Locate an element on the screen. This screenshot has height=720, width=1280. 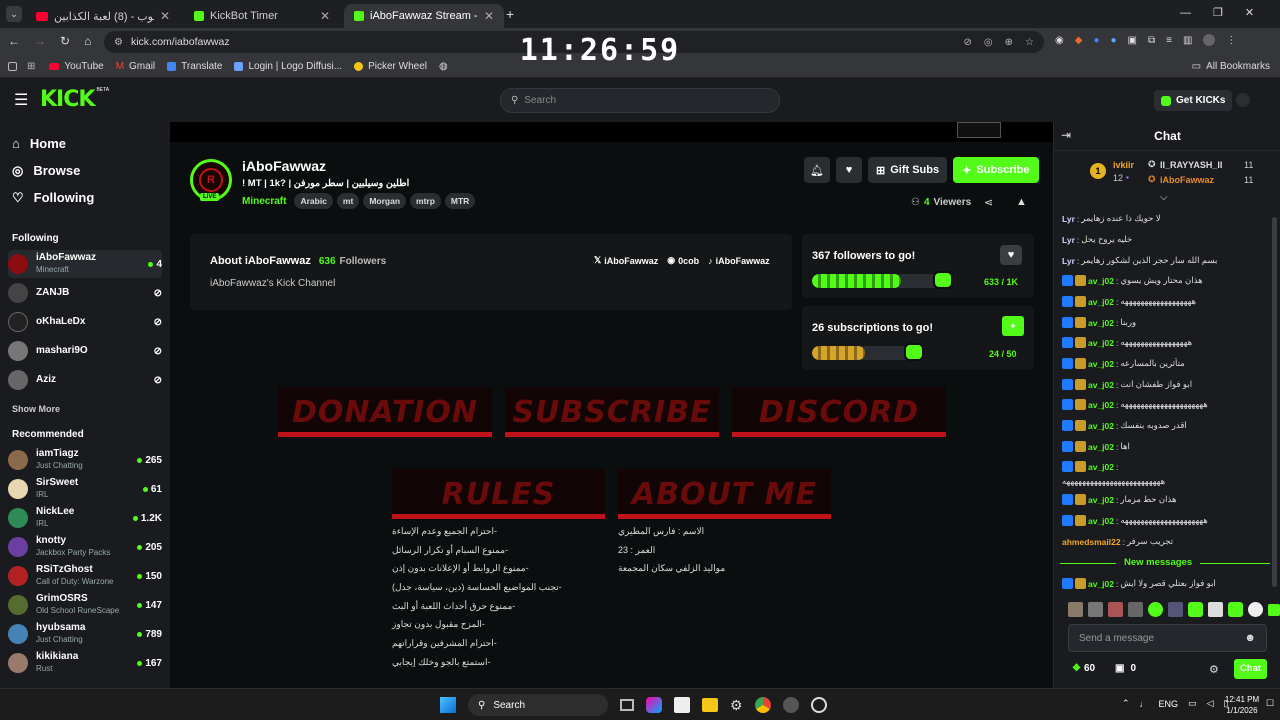
copilot-icon is located at coordinates (654, 705).